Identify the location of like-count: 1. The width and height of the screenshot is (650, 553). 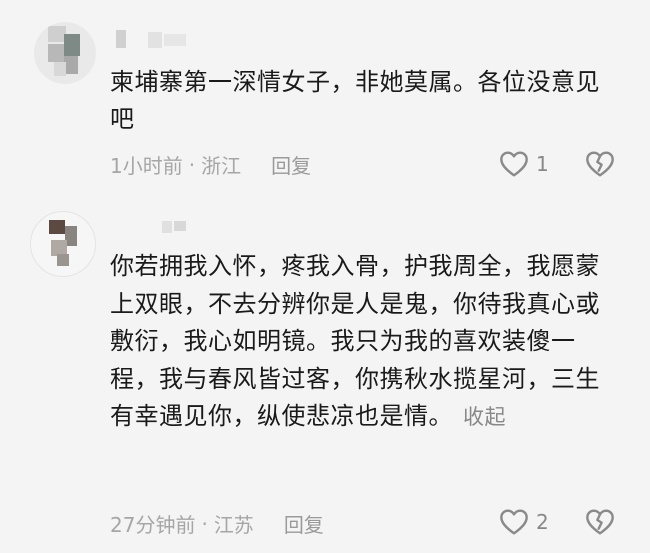
(542, 164).